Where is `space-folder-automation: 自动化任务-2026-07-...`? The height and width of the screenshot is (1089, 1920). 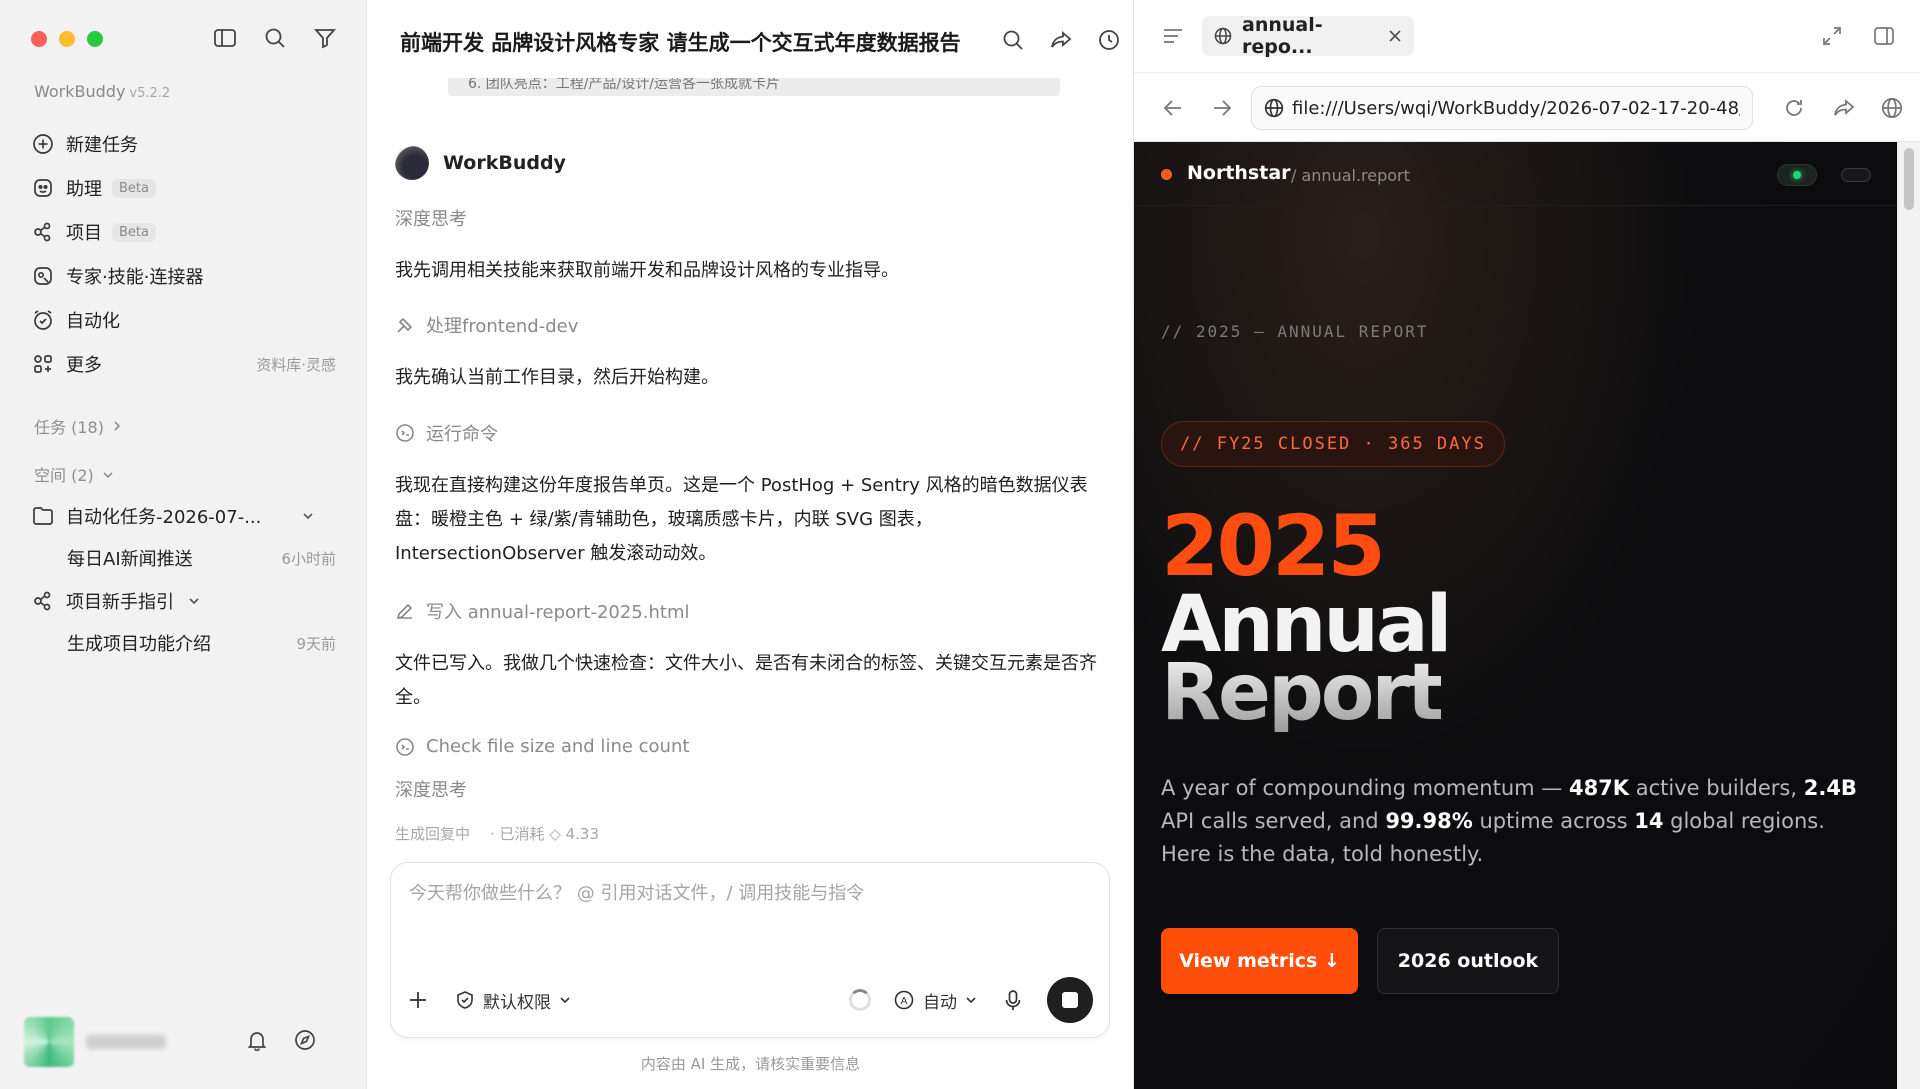
space-folder-automation: 自动化任务-2026-07-... is located at coordinates (184, 516).